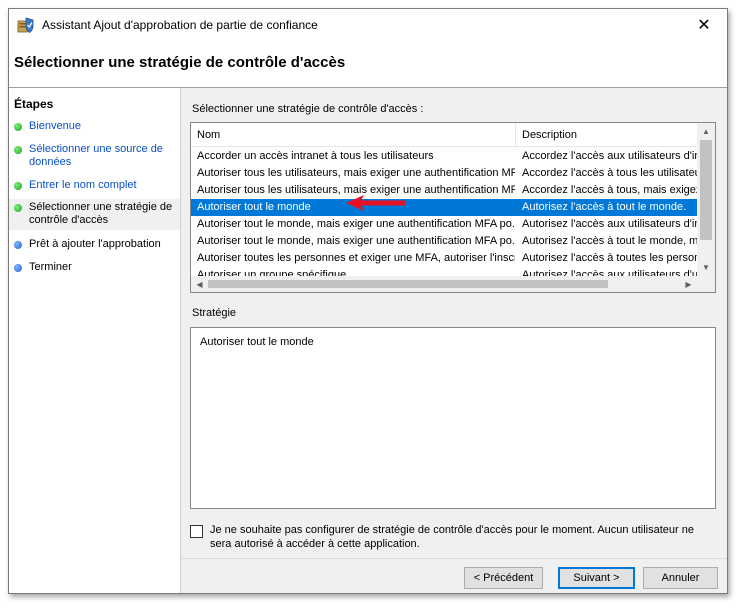 The width and height of the screenshot is (742, 608). I want to click on step-enter-display-name: Entrer le nom complet, so click(94, 185).